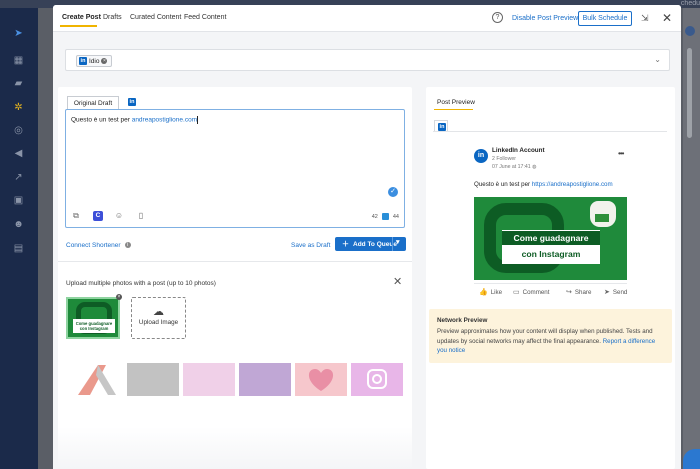 Image resolution: width=700 pixels, height=469 pixels. I want to click on minimize-icon: ⇲, so click(645, 18).